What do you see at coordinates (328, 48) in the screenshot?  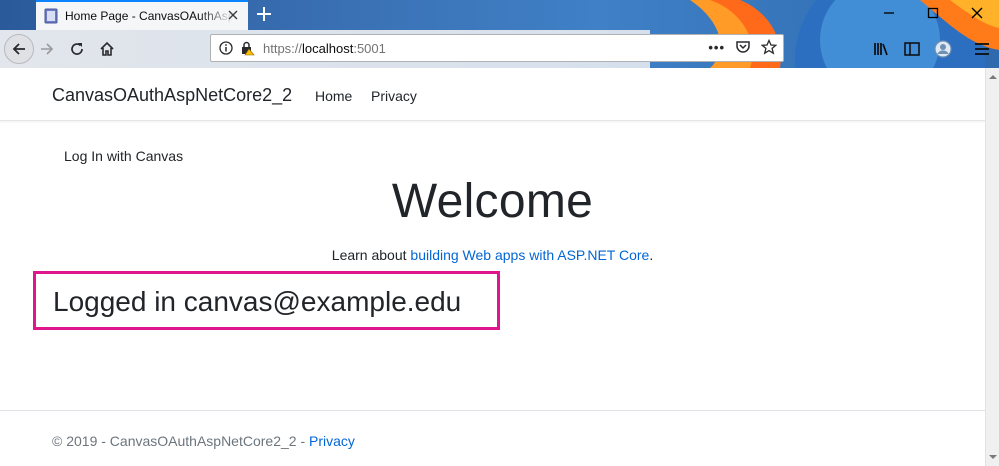 I see `url-host: localhost` at bounding box center [328, 48].